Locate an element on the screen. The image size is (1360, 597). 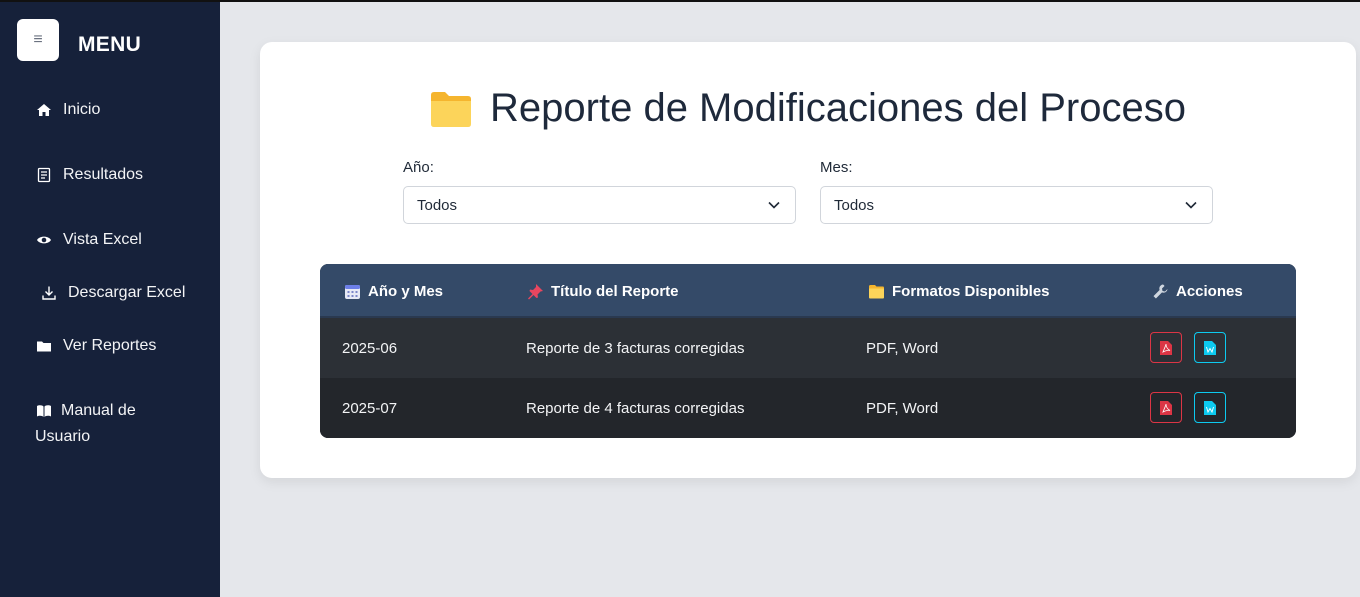
column-header-formats: Formatos Disponibles is located at coordinates (959, 291).